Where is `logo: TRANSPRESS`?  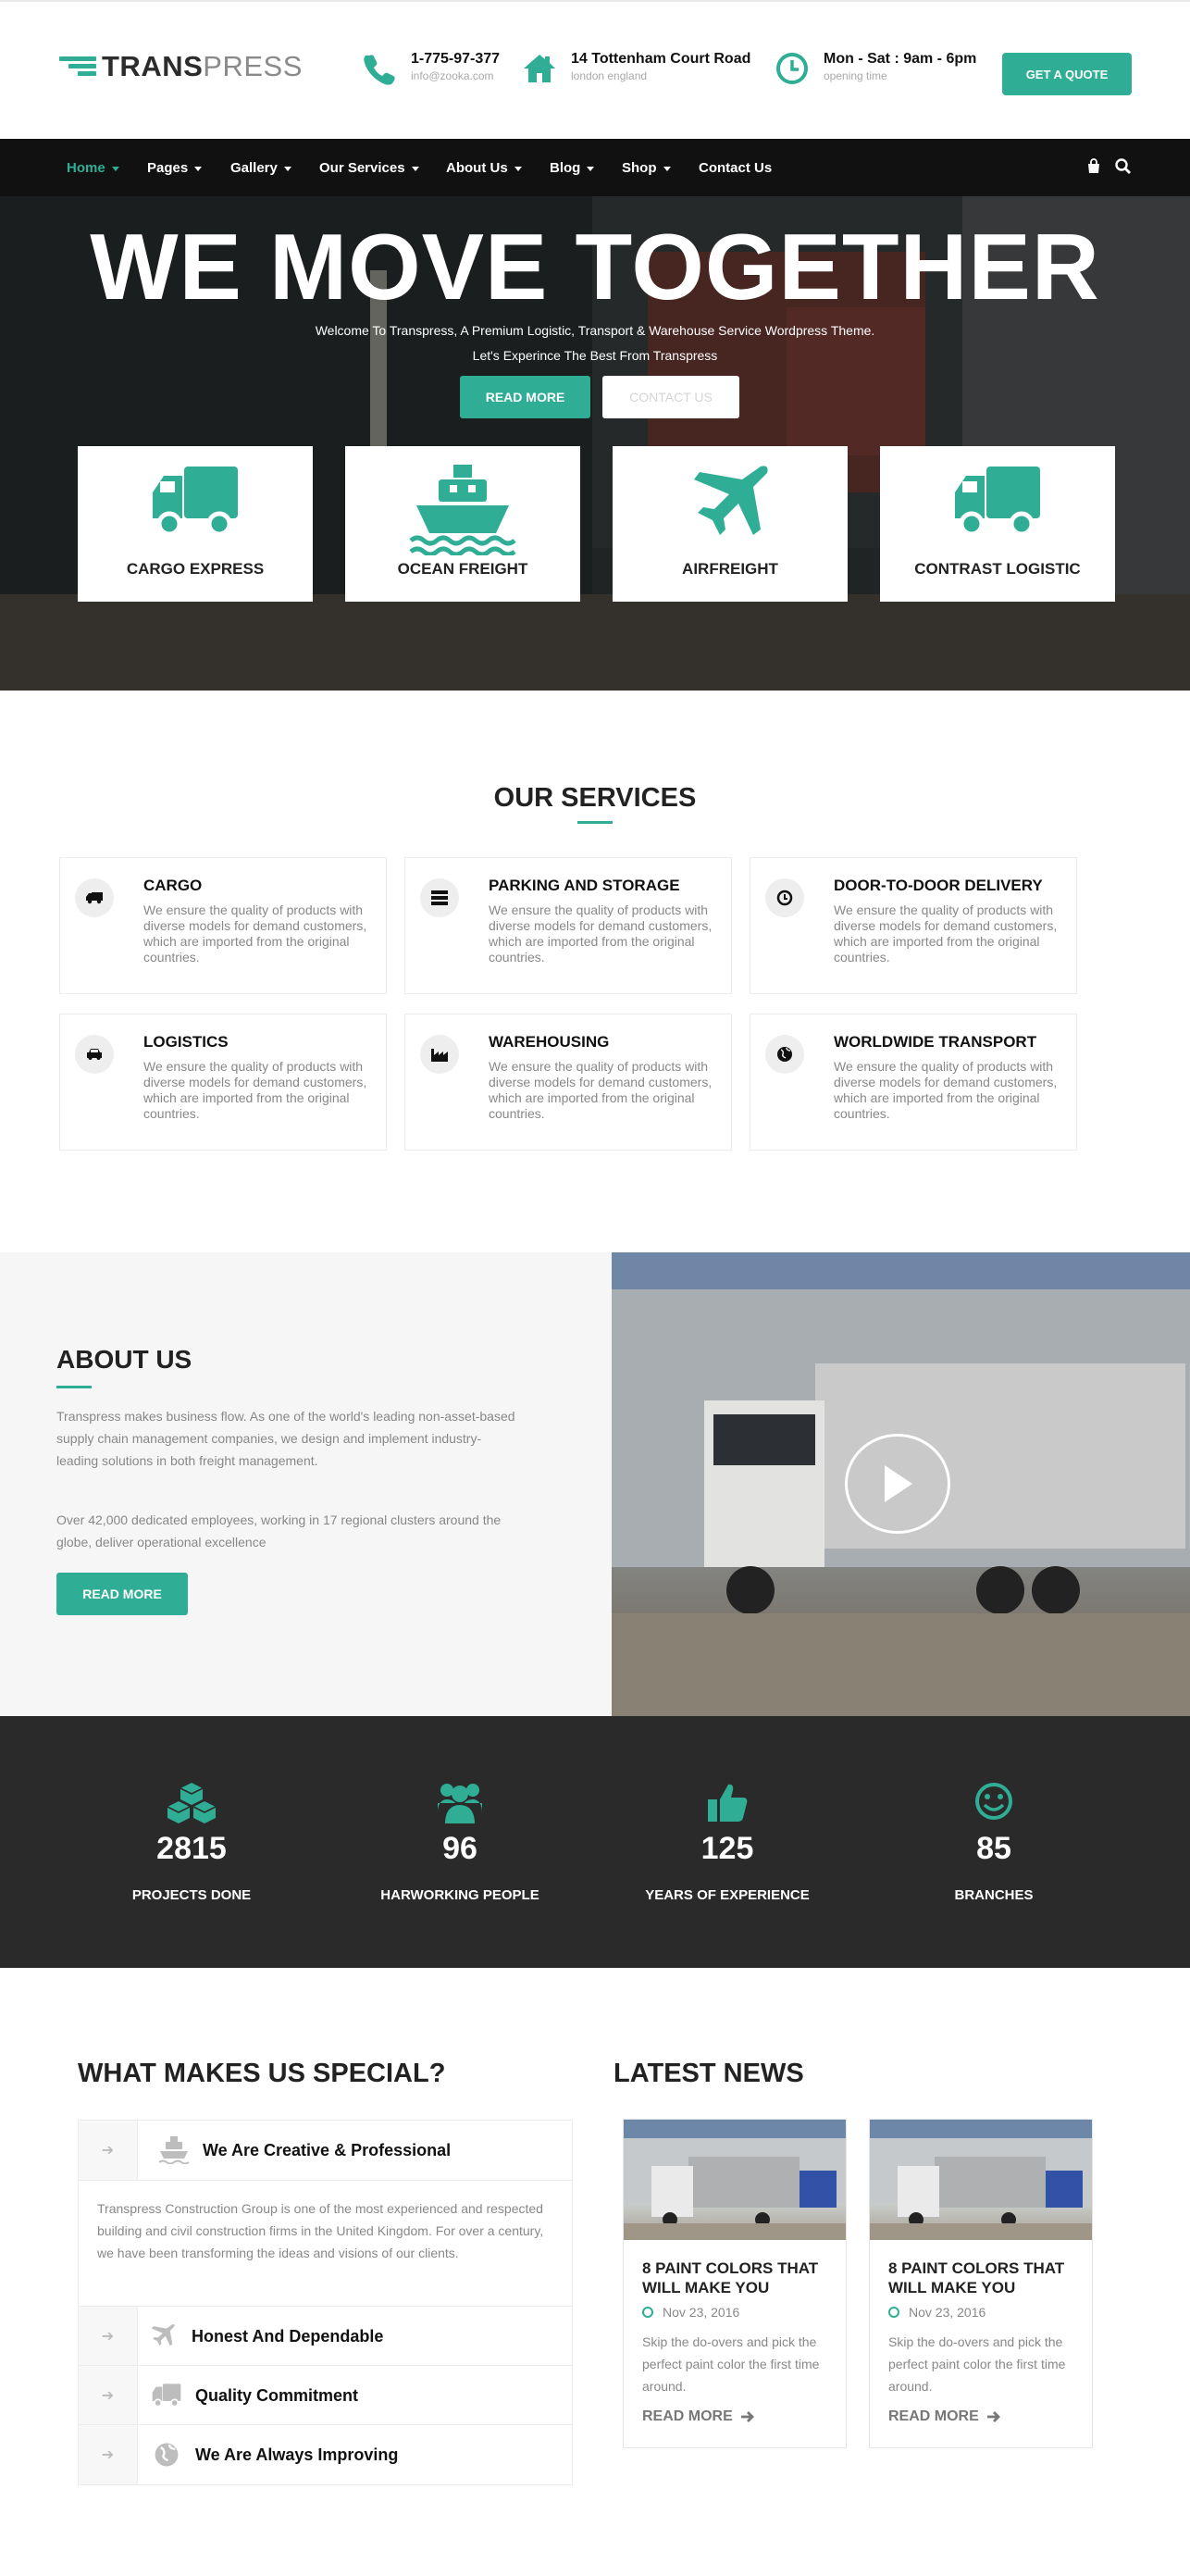 logo: TRANSPRESS is located at coordinates (181, 66).